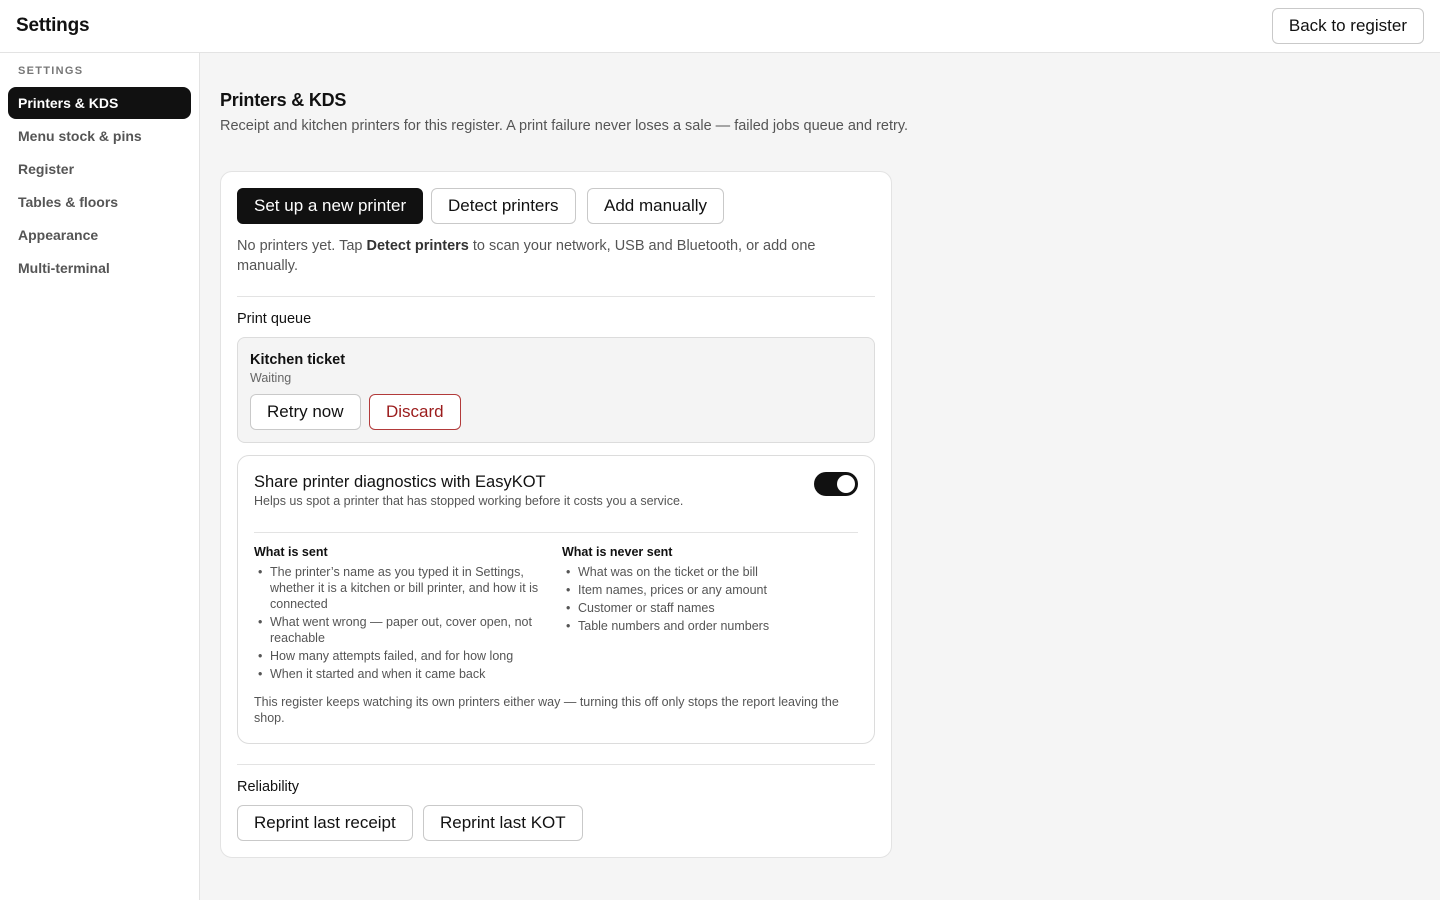 This screenshot has height=900, width=1440. Describe the element at coordinates (400, 482) in the screenshot. I see `diagnostics-title: Share printer diagnostics with EasyKOT` at that location.